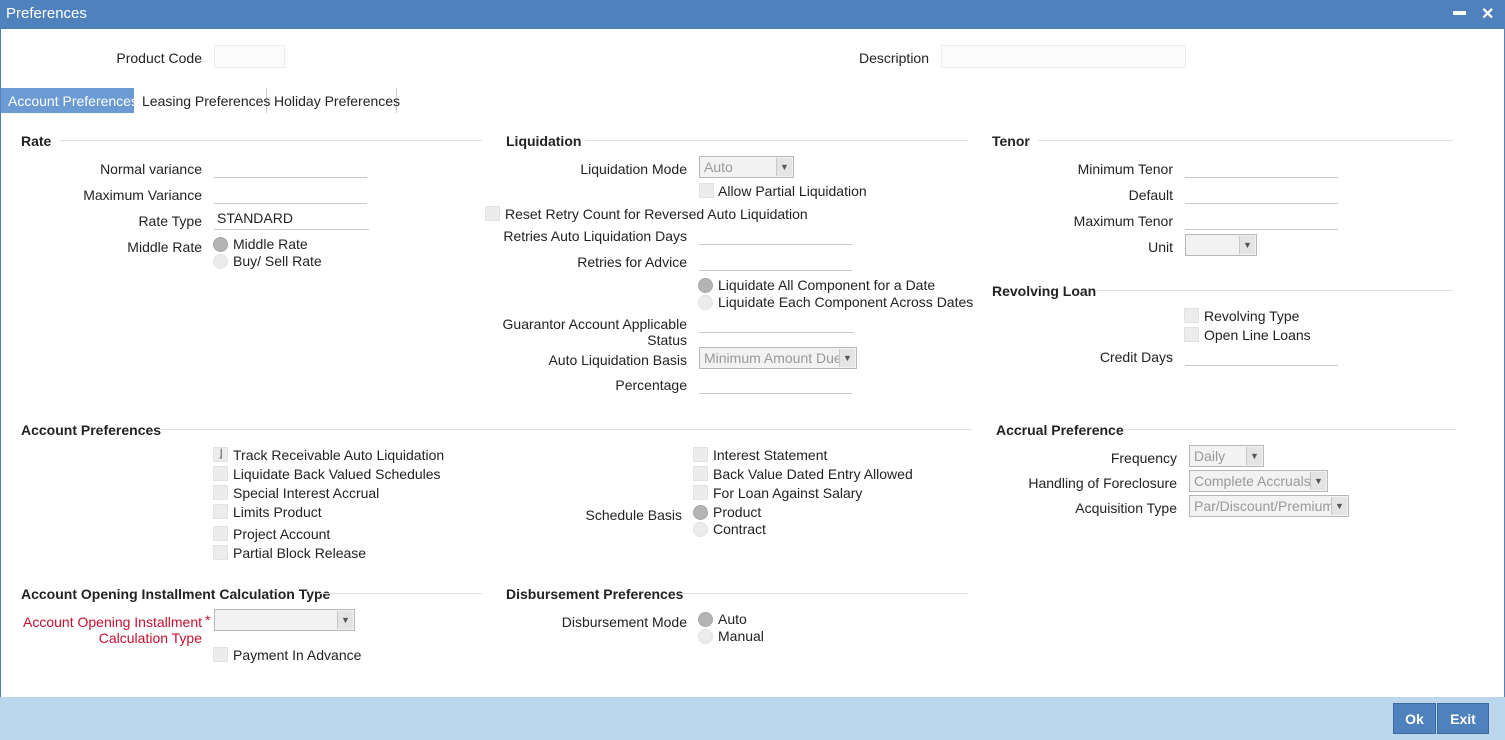 The image size is (1505, 740). Describe the element at coordinates (1160, 247) in the screenshot. I see `unit-label: Unit` at that location.